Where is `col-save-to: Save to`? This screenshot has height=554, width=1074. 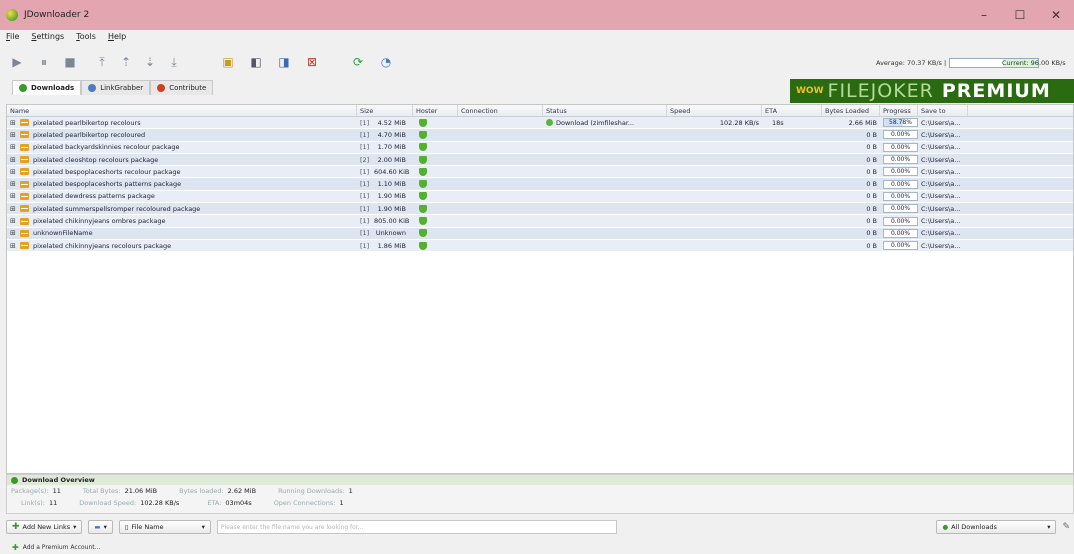
col-save-to: Save to is located at coordinates (943, 110).